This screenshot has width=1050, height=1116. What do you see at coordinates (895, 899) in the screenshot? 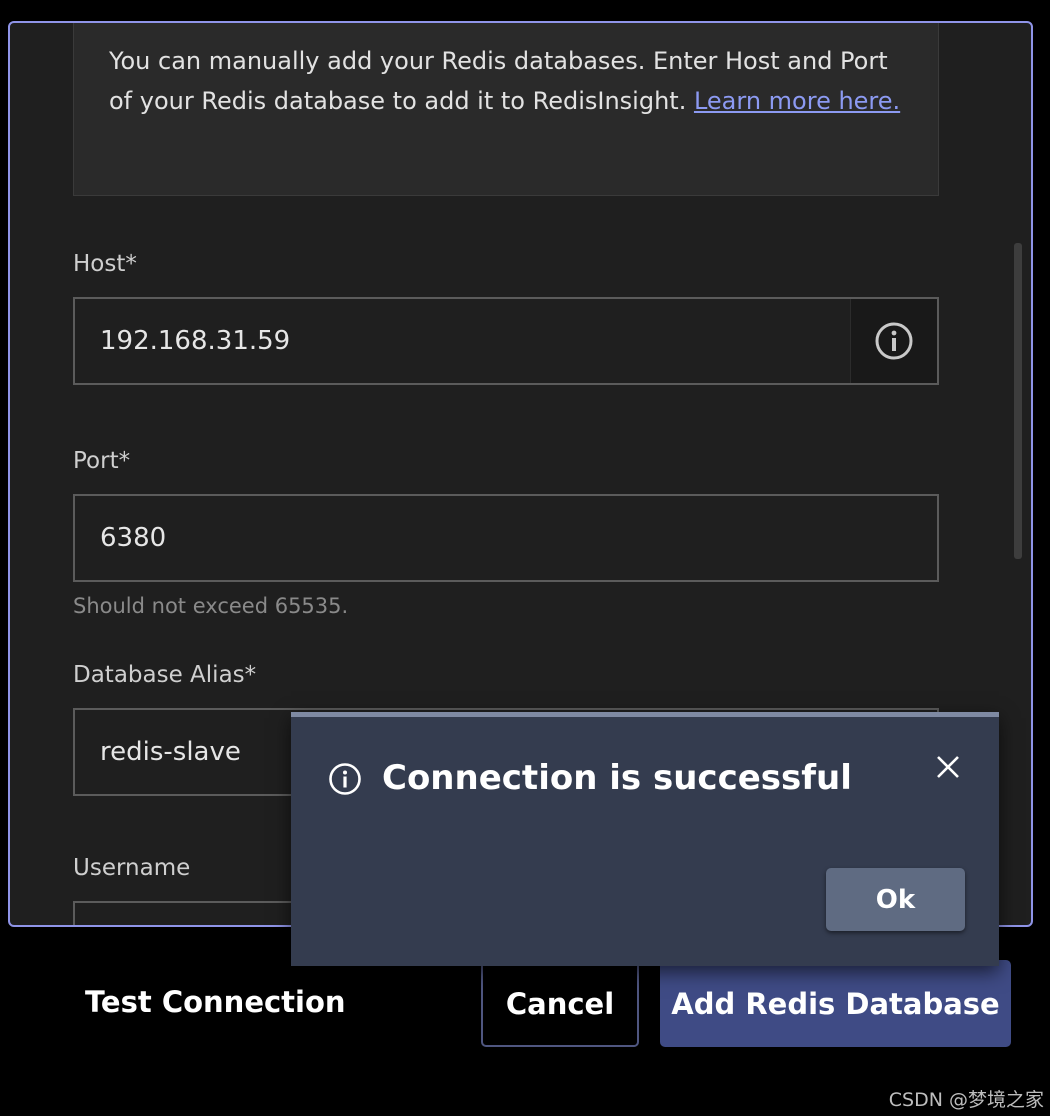
I see `ok-button: Ok` at bounding box center [895, 899].